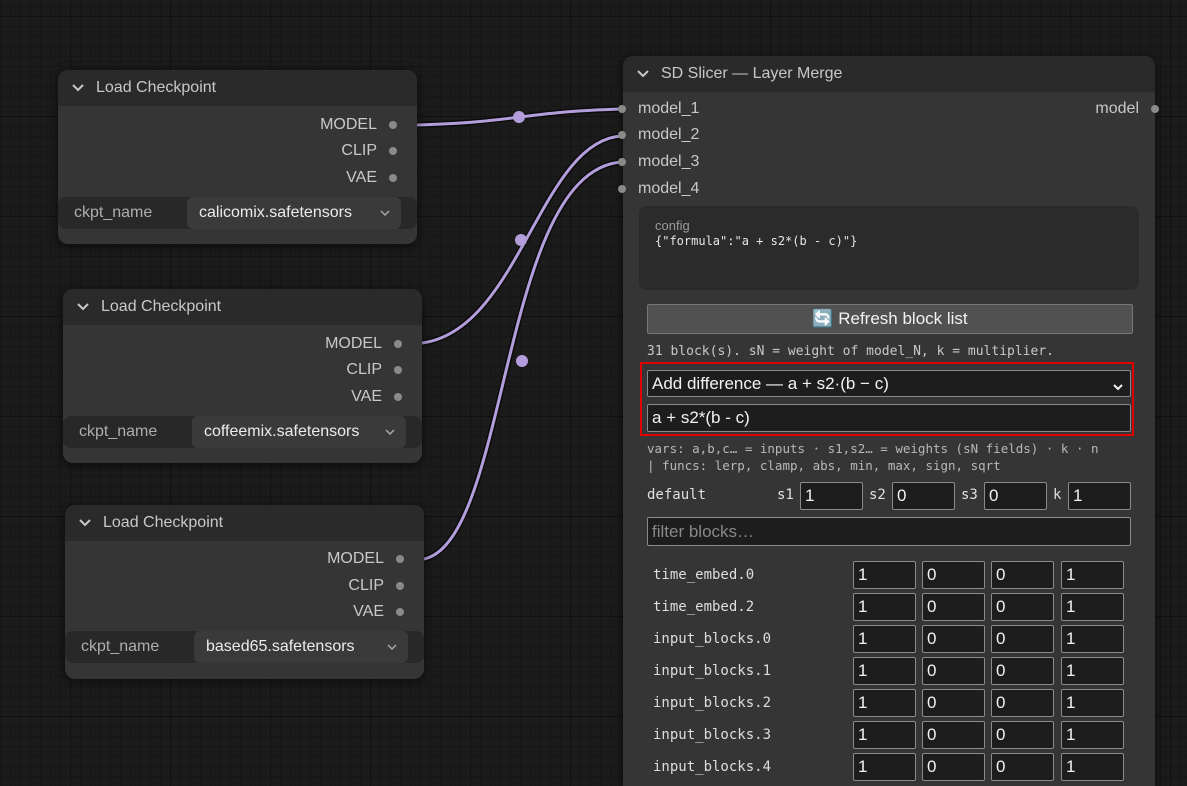 The height and width of the screenshot is (786, 1187). I want to click on ckpt-name-combo: calicomix.safetensors, so click(294, 213).